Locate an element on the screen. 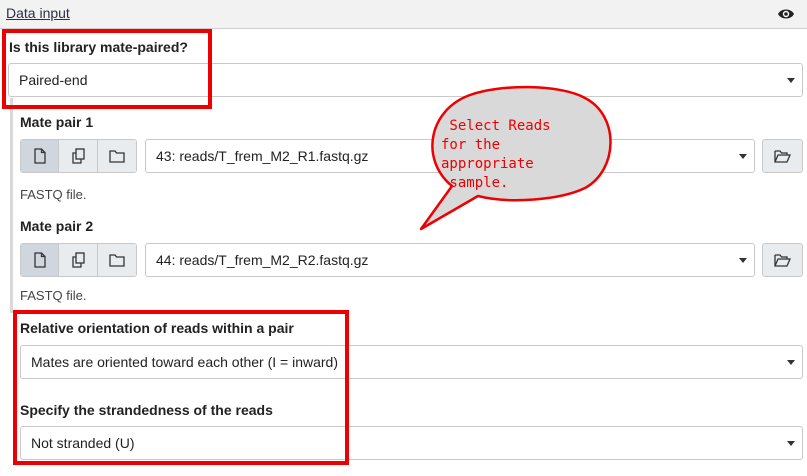  mate-pair-2-browse-button is located at coordinates (782, 260).